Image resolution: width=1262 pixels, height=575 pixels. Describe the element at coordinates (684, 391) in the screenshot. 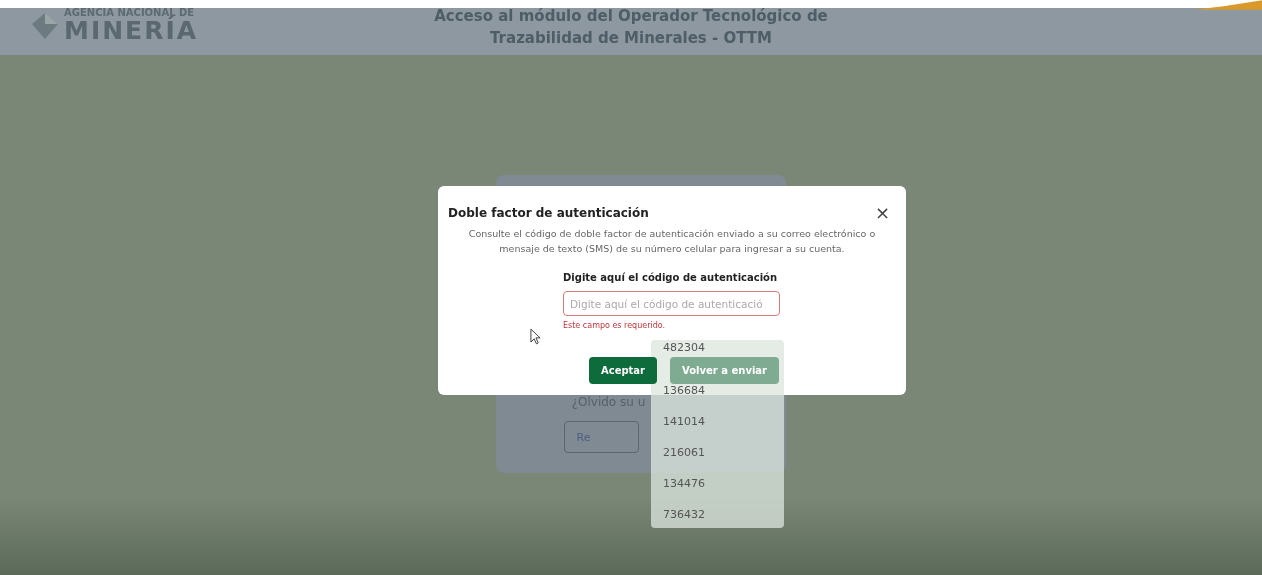

I see `suggestion-item: 136684` at that location.